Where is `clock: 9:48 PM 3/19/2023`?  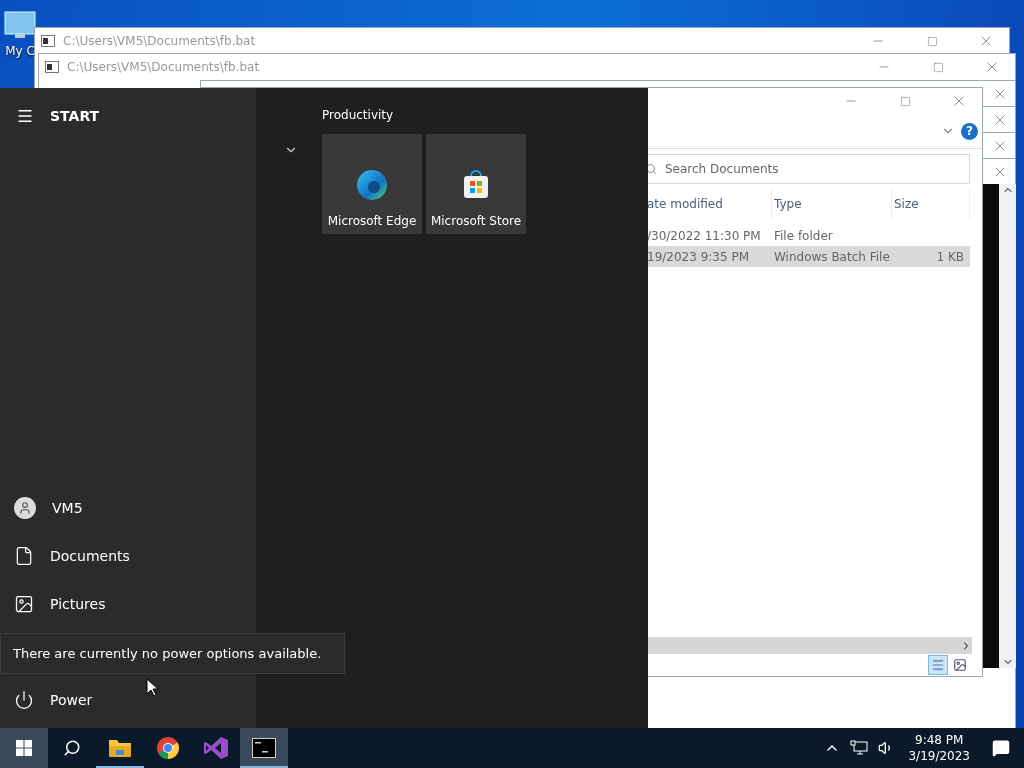
clock: 9:48 PM 3/19/2023 is located at coordinates (939, 748).